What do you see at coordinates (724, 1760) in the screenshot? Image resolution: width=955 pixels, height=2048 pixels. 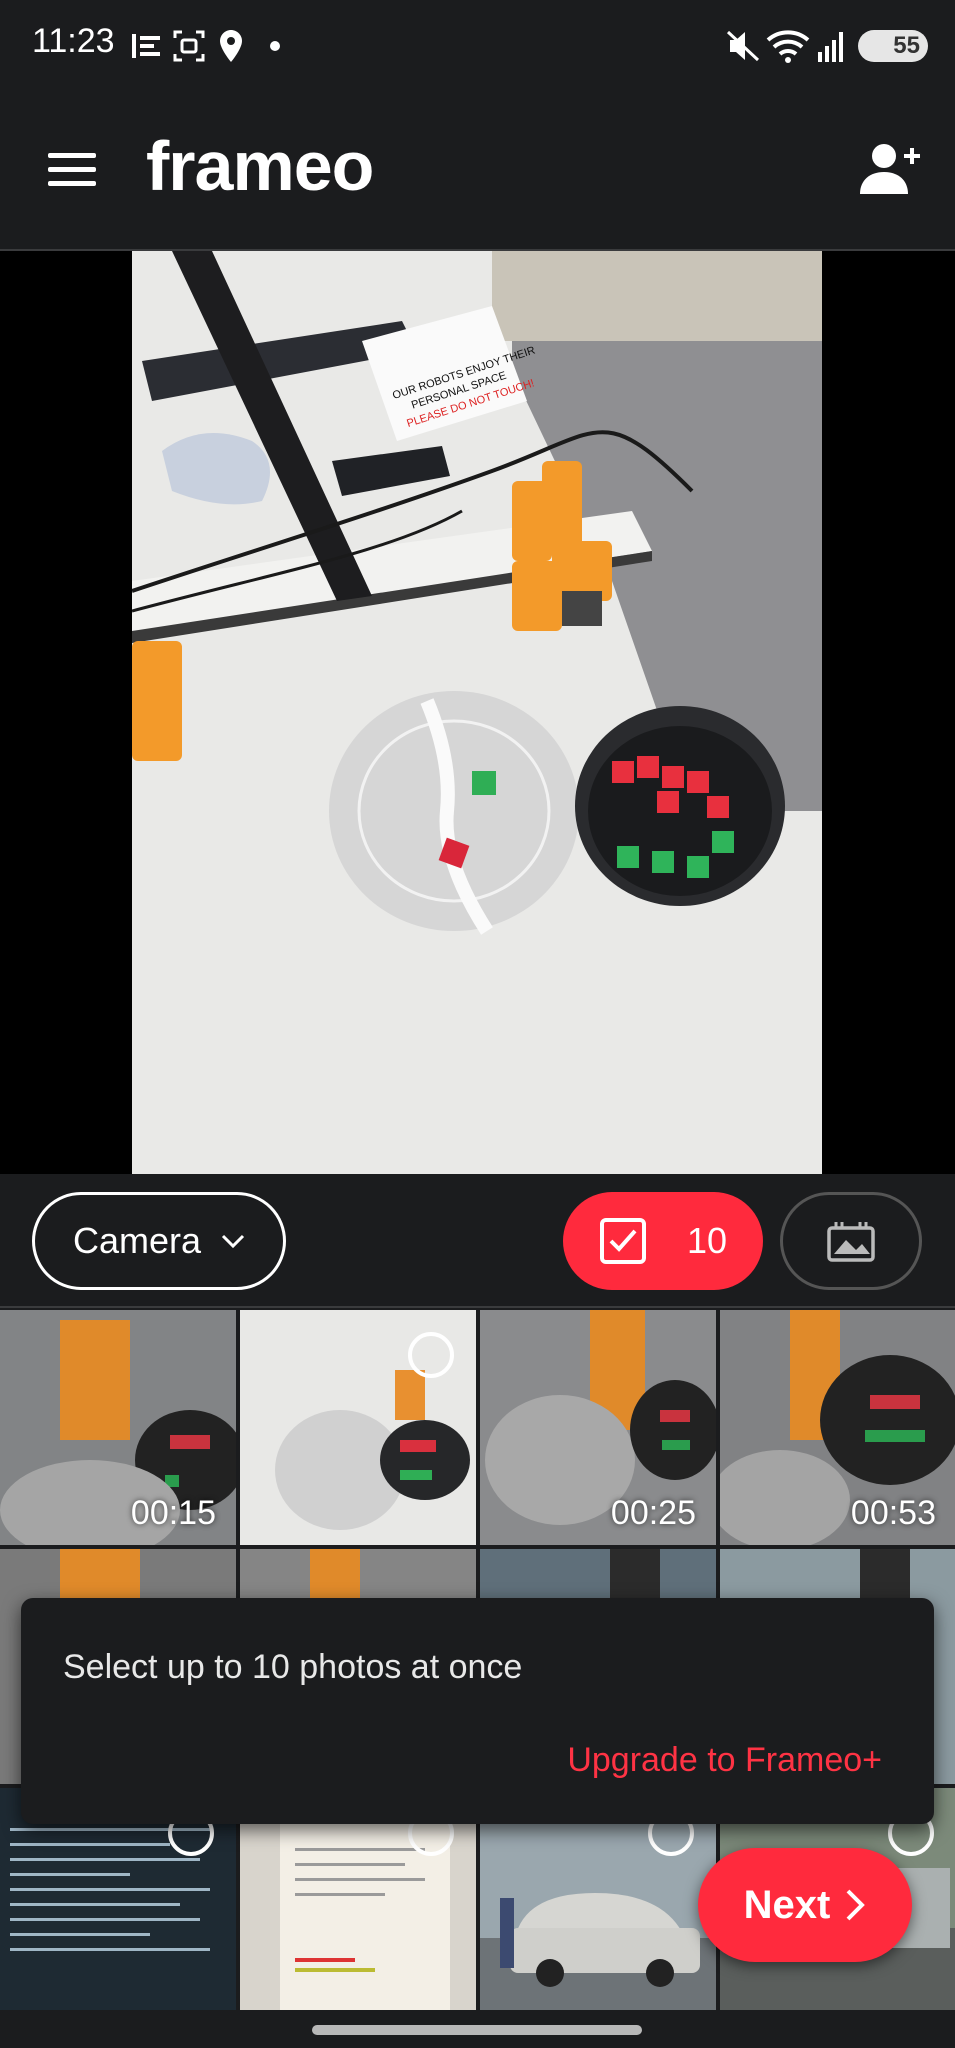 I see `upgrade-link: Upgrade to Frameo+` at bounding box center [724, 1760].